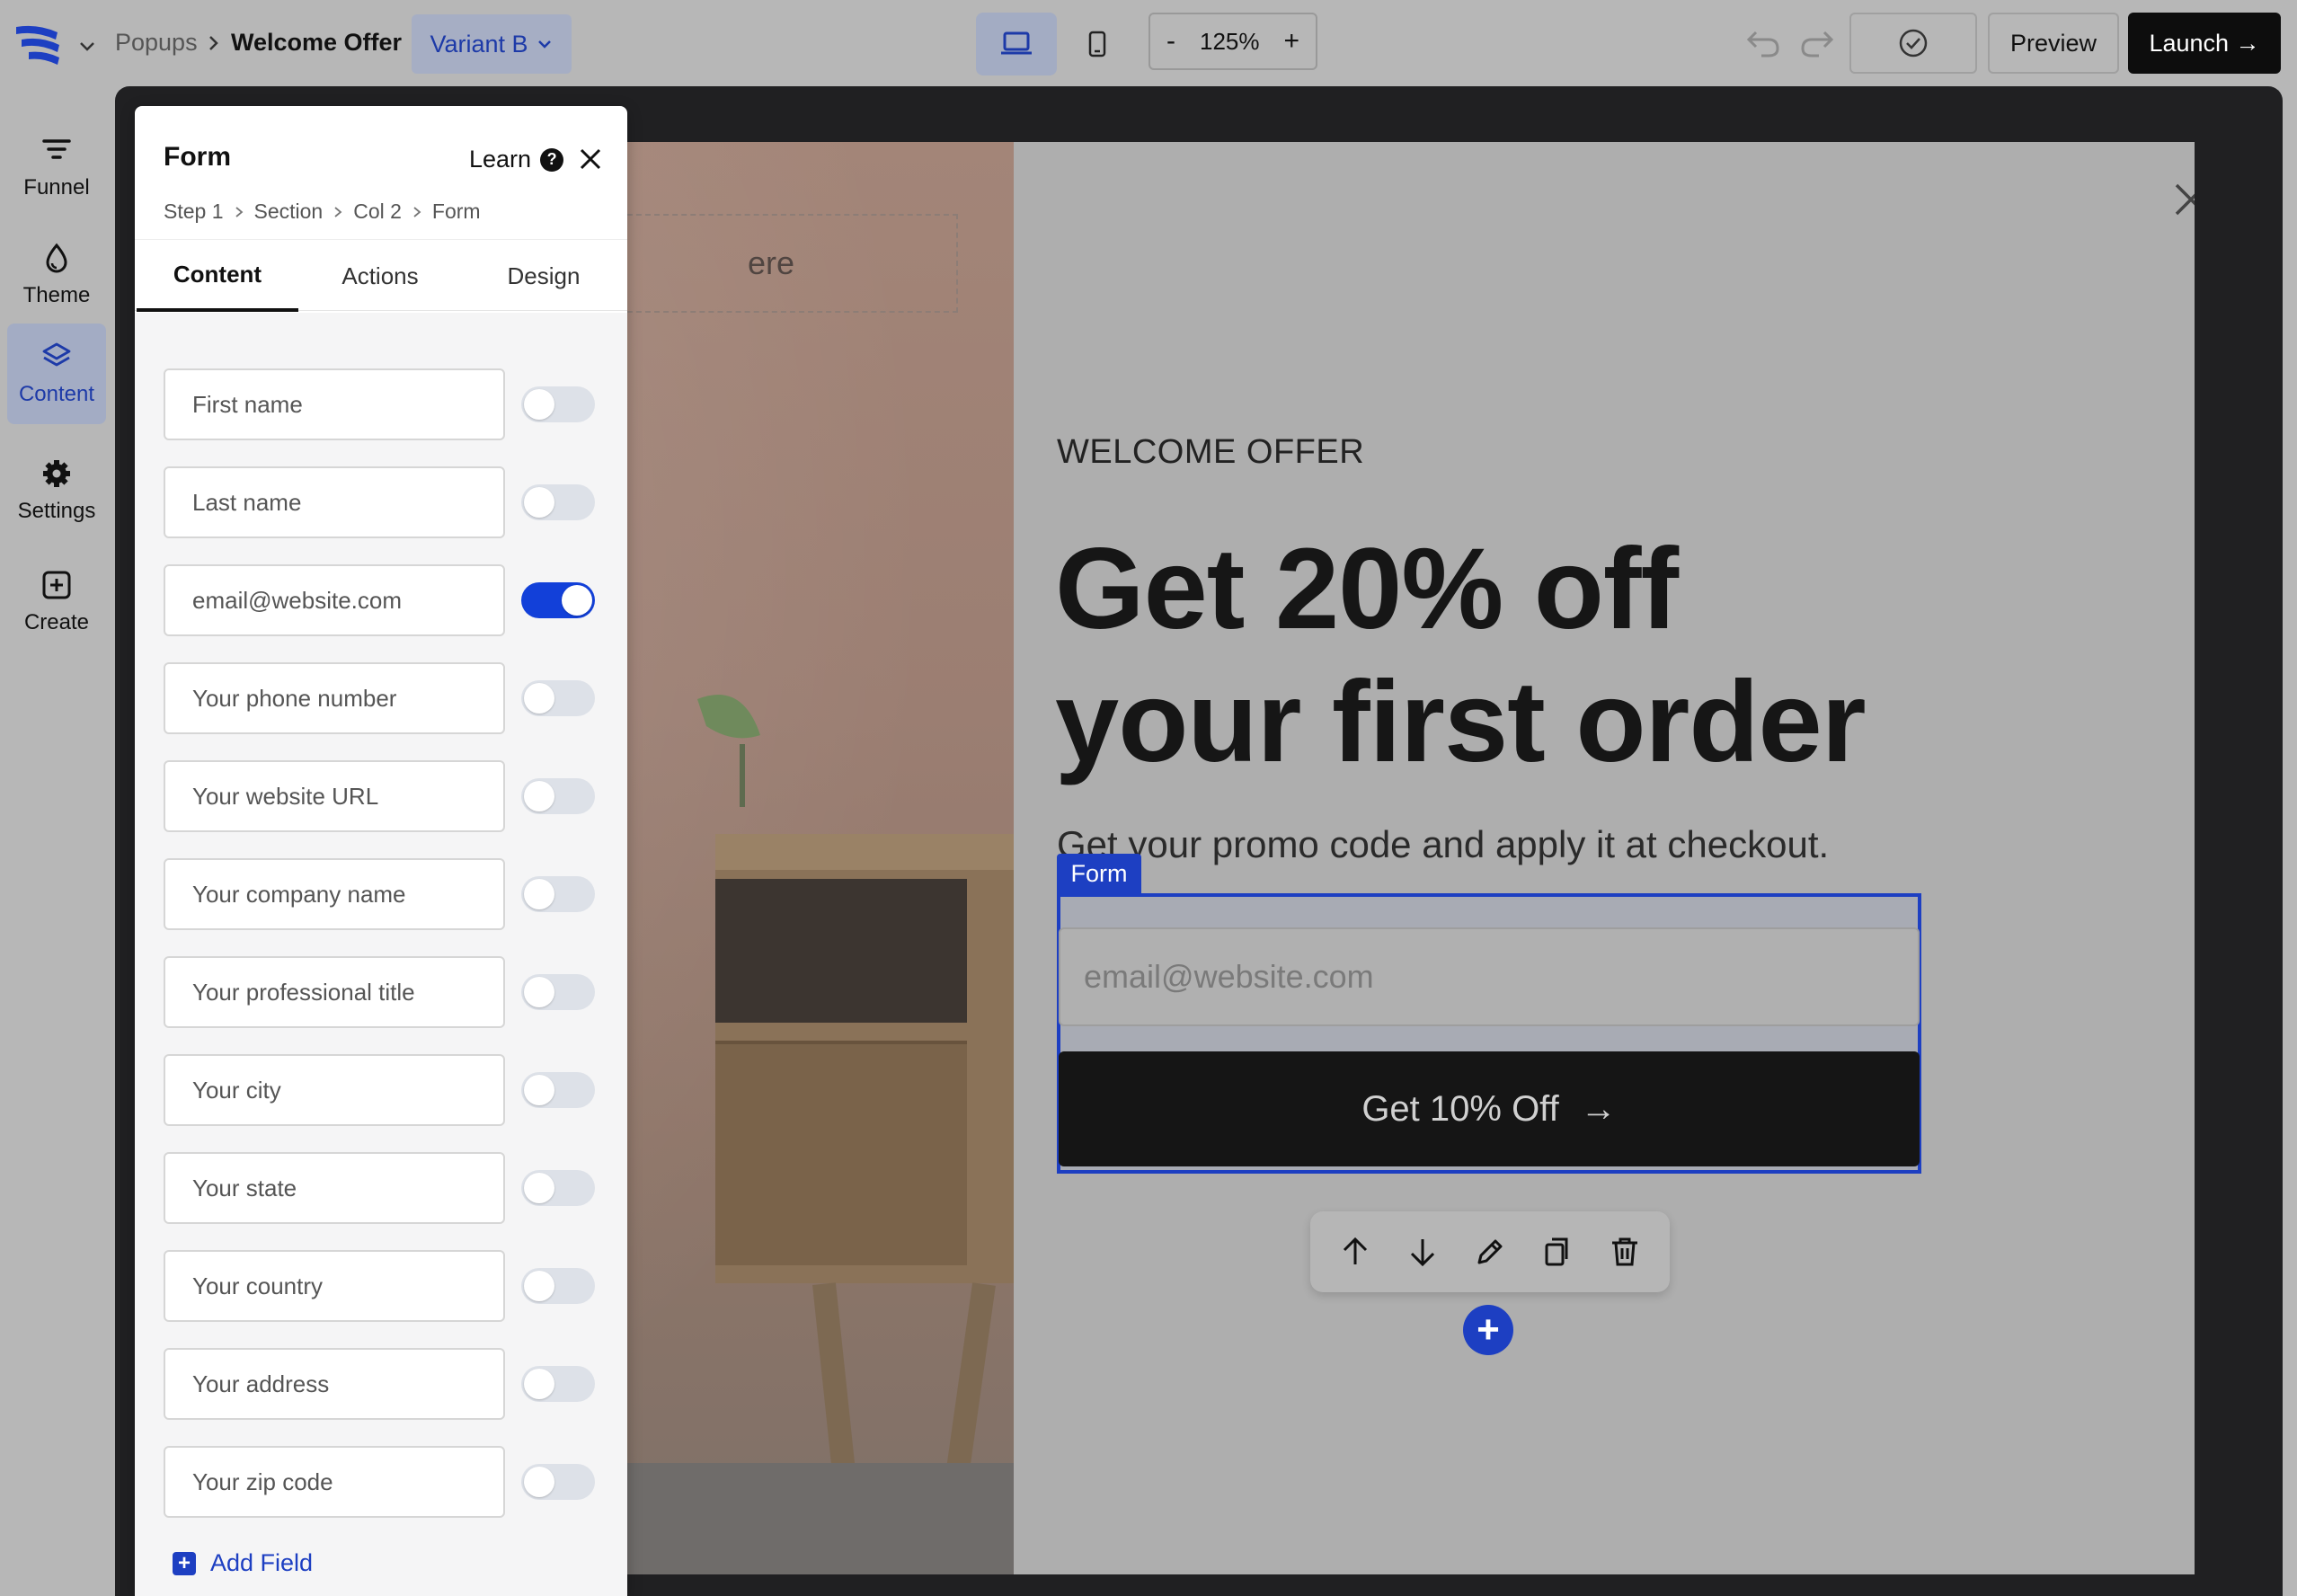 This screenshot has height=1596, width=2297. Describe the element at coordinates (56, 394) in the screenshot. I see `rail-label: Content` at that location.